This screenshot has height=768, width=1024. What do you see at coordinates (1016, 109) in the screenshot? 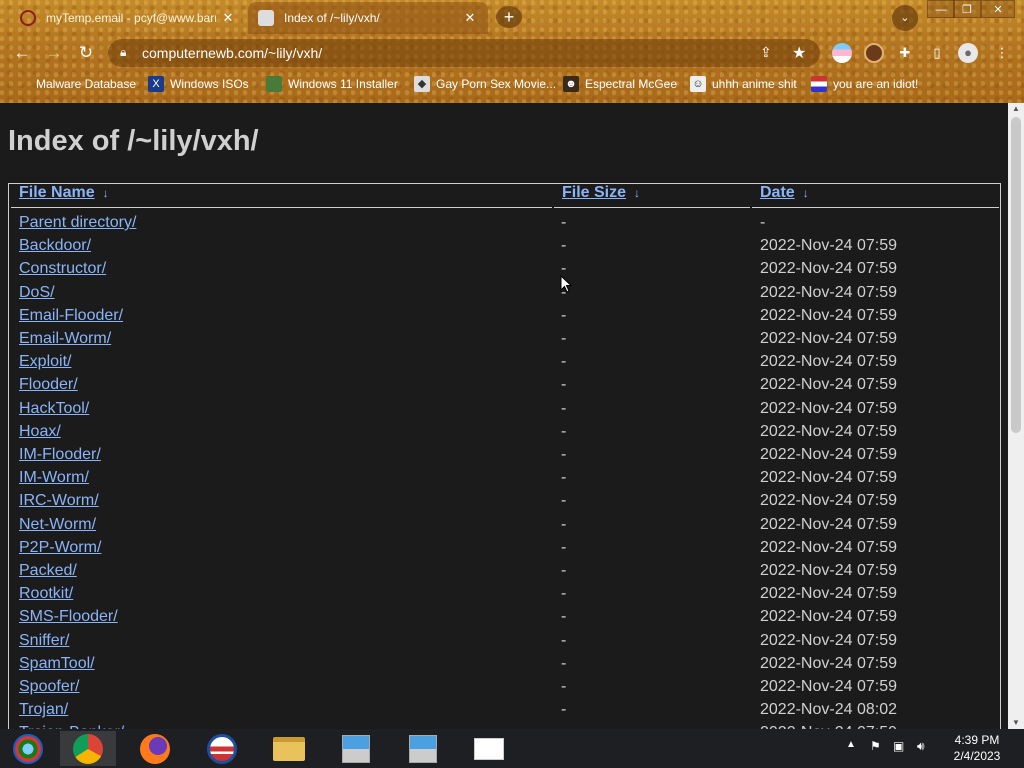
I see `scroll-up-arrow-icon: ▲` at bounding box center [1016, 109].